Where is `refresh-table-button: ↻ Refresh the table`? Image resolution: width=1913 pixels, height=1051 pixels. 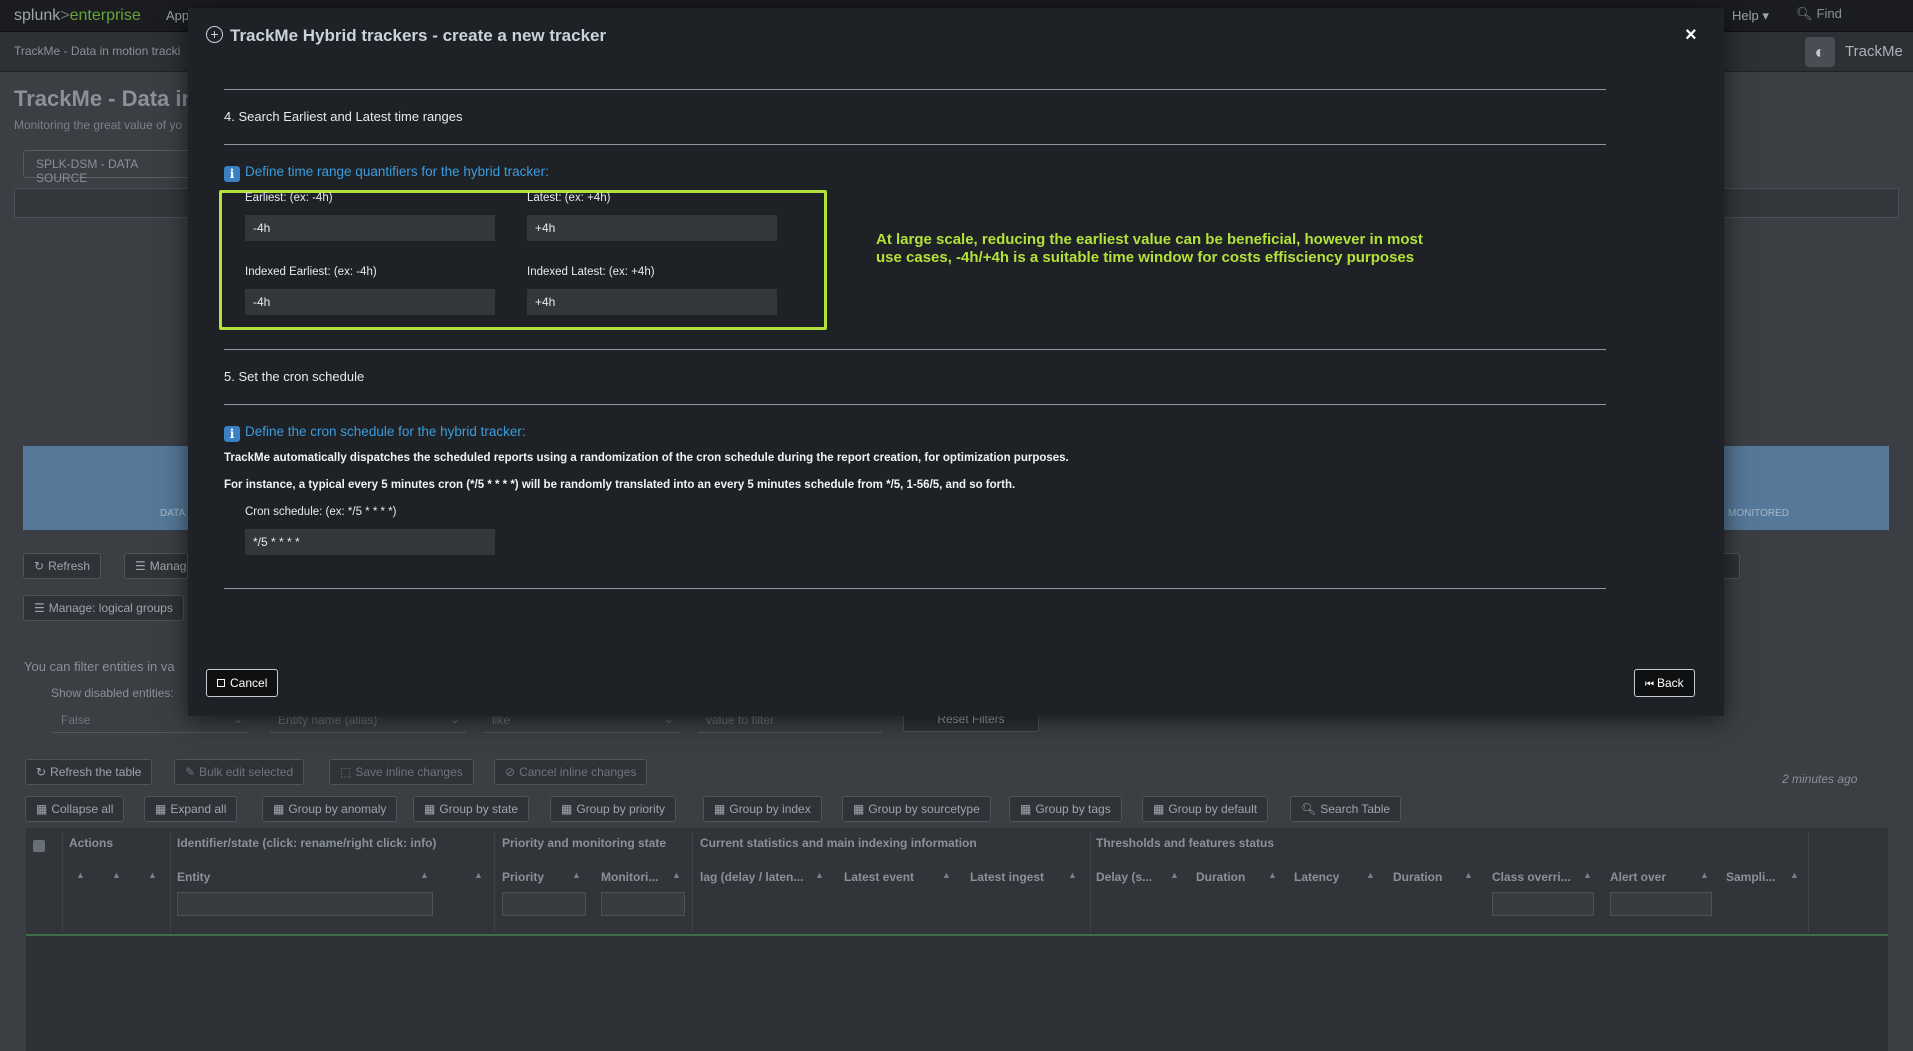
refresh-table-button: ↻ Refresh the table is located at coordinates (89, 772).